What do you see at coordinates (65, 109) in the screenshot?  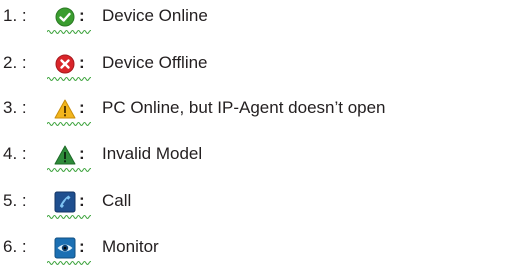 I see `warning-icon` at bounding box center [65, 109].